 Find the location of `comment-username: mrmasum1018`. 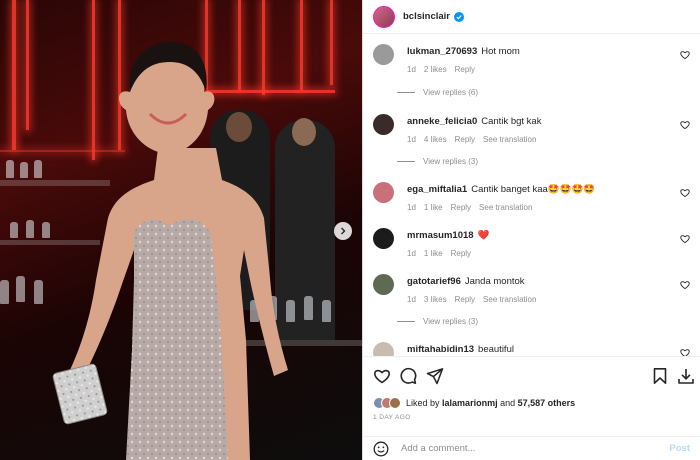

comment-username: mrmasum1018 is located at coordinates (440, 235).